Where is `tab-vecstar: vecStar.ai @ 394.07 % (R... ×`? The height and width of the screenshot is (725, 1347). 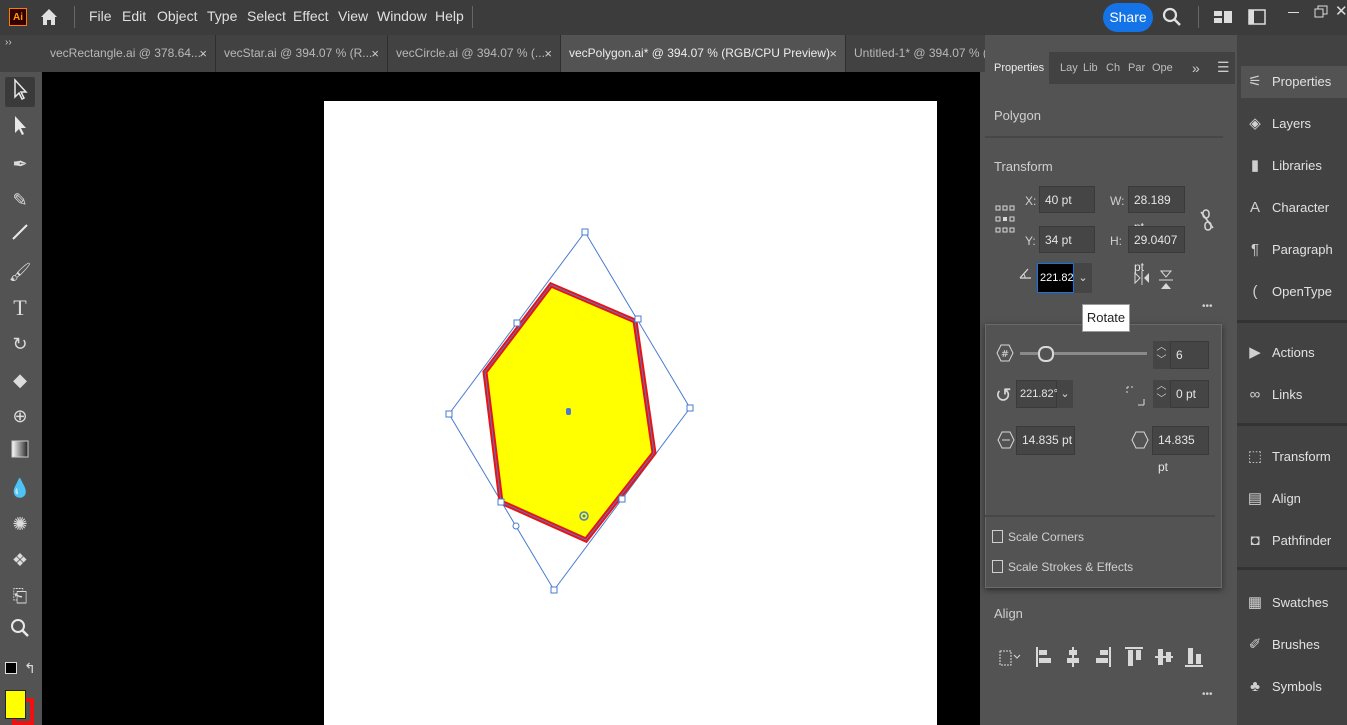 tab-vecstar: vecStar.ai @ 394.07 % (R... × is located at coordinates (302, 53).